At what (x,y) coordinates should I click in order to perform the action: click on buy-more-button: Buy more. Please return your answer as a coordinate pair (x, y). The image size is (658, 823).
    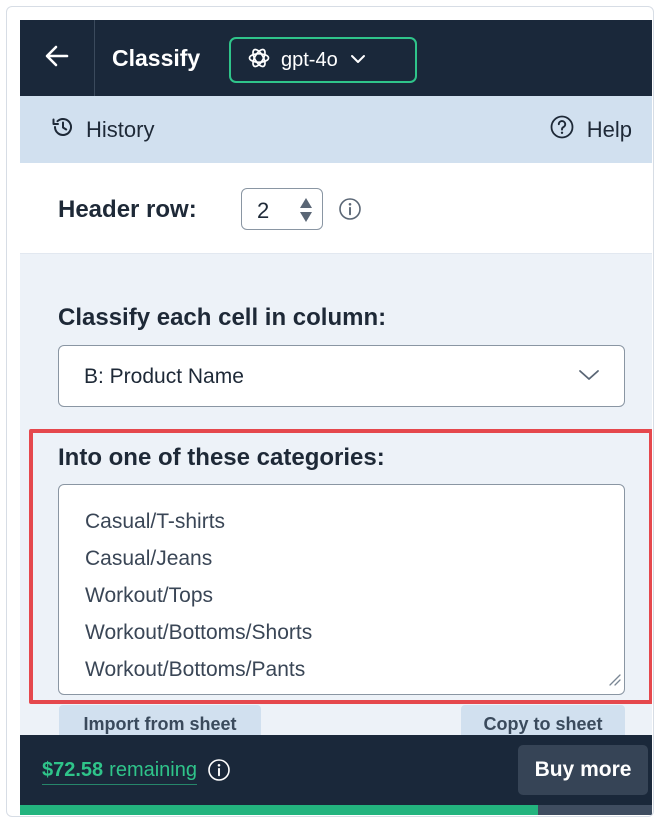
    Looking at the image, I should click on (583, 770).